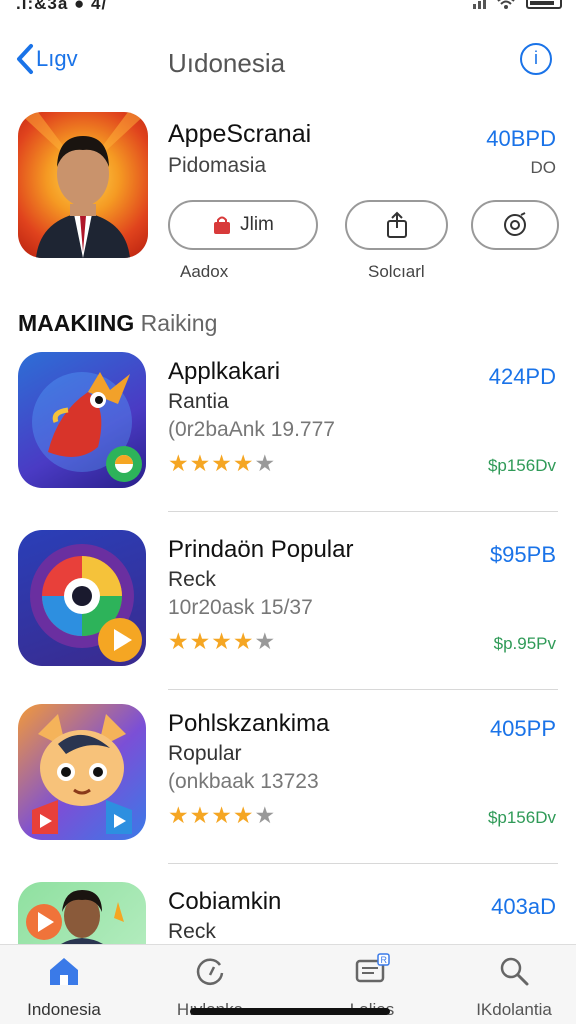 This screenshot has height=1024, width=576. I want to click on app-name: Cobiamkin, so click(225, 901).